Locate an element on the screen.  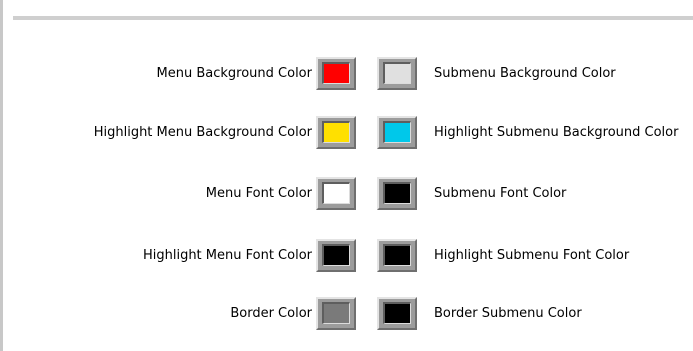
submenu-font-color-swatch is located at coordinates (397, 193).